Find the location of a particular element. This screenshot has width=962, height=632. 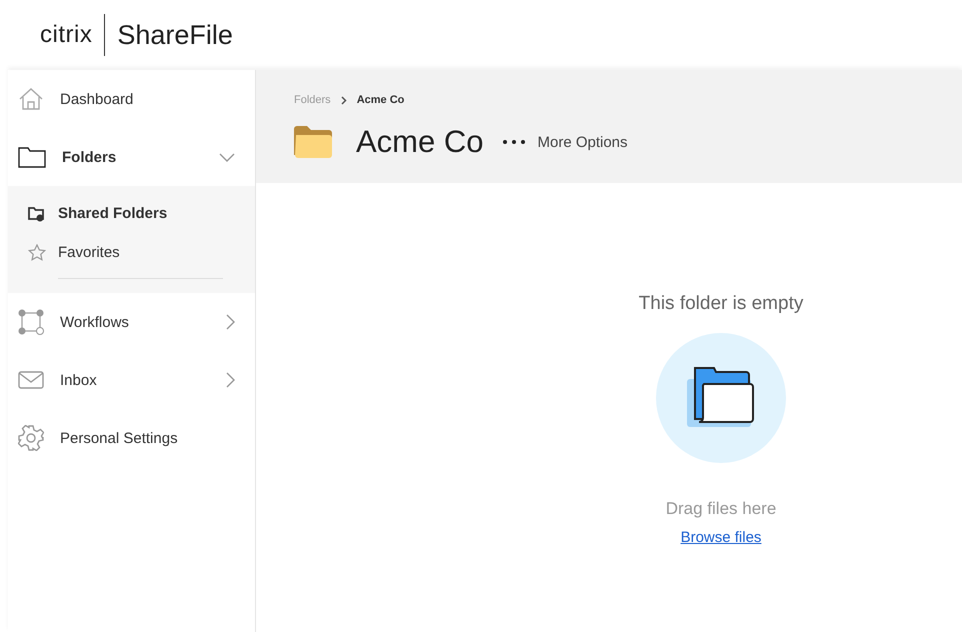

submenu-item: Shared Folders is located at coordinates (131, 213).